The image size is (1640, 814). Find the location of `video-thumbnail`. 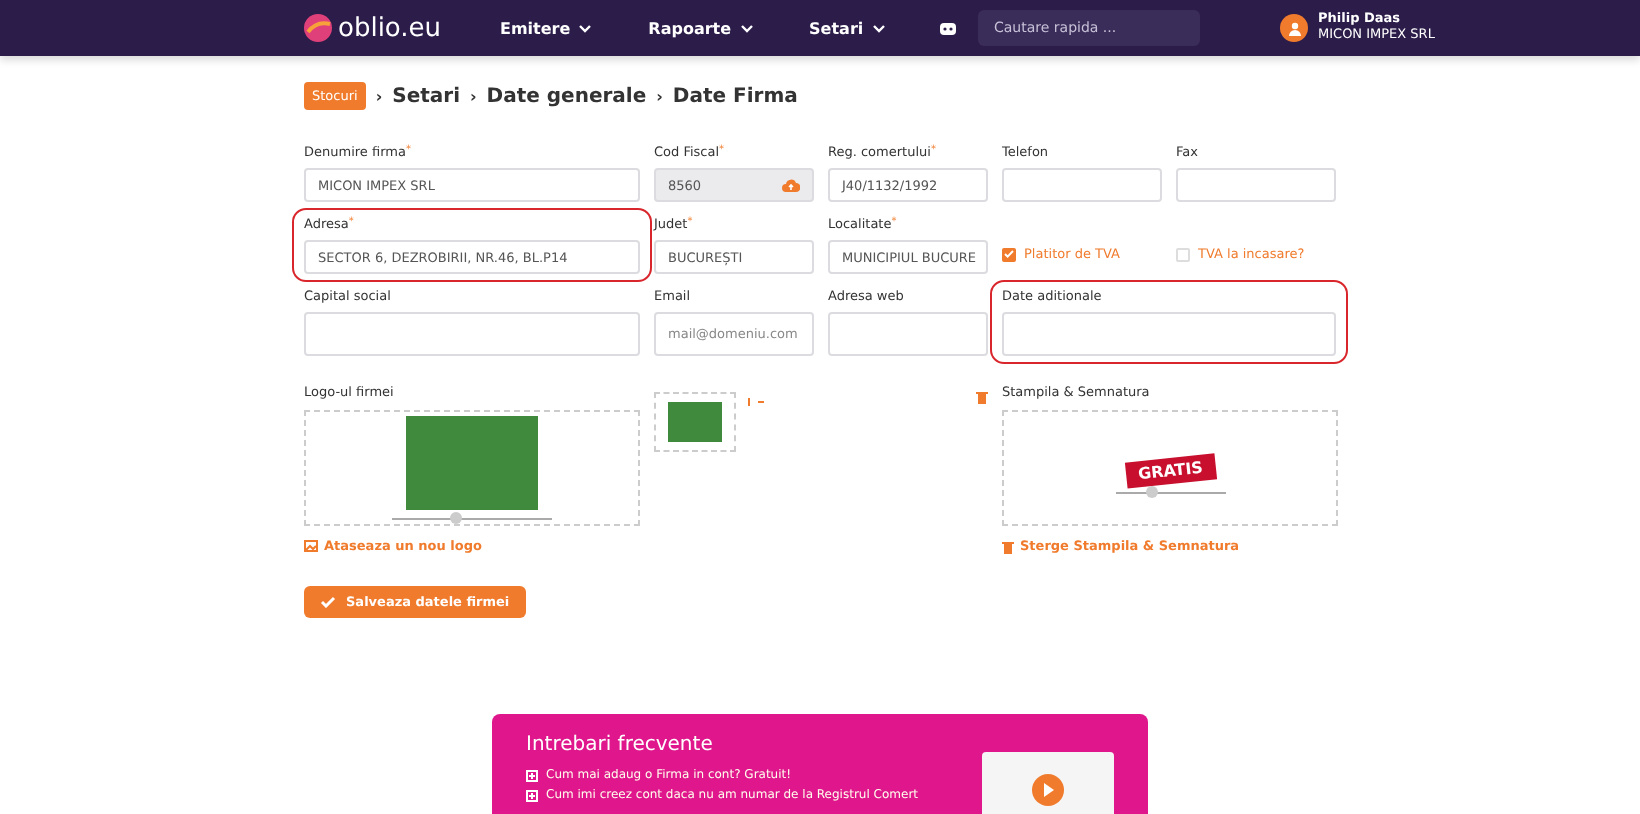

video-thumbnail is located at coordinates (1048, 783).